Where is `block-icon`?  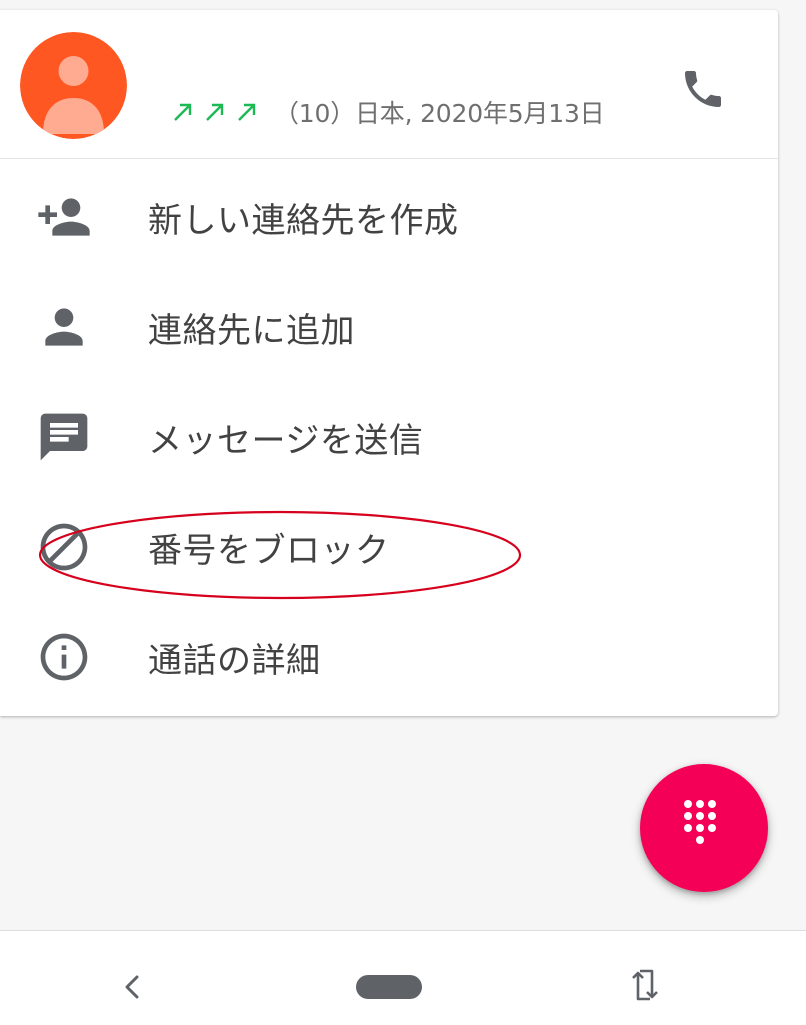
block-icon is located at coordinates (64, 547).